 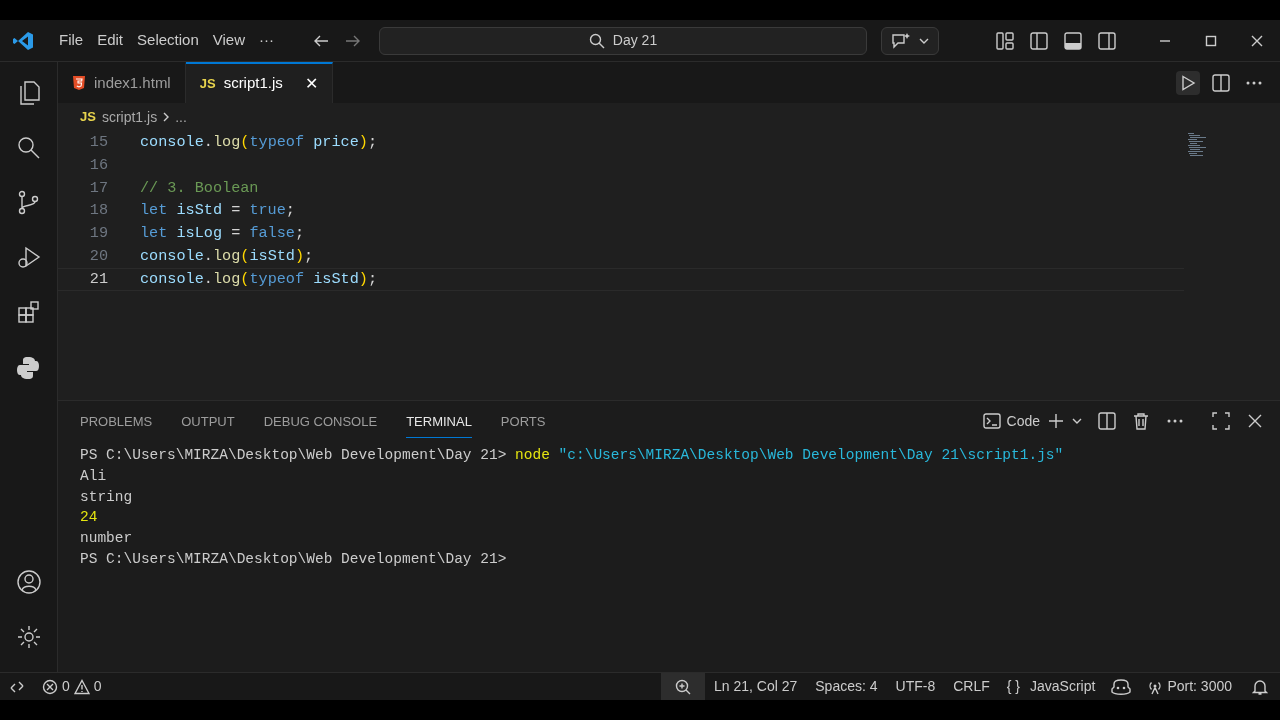 What do you see at coordinates (635, 40) in the screenshot?
I see `search-text: Day 21` at bounding box center [635, 40].